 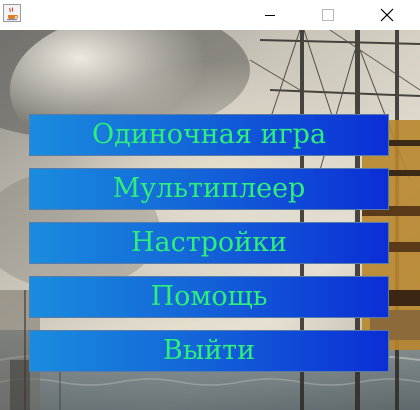 What do you see at coordinates (209, 135) in the screenshot?
I see `single-player-button: Одиночная игра` at bounding box center [209, 135].